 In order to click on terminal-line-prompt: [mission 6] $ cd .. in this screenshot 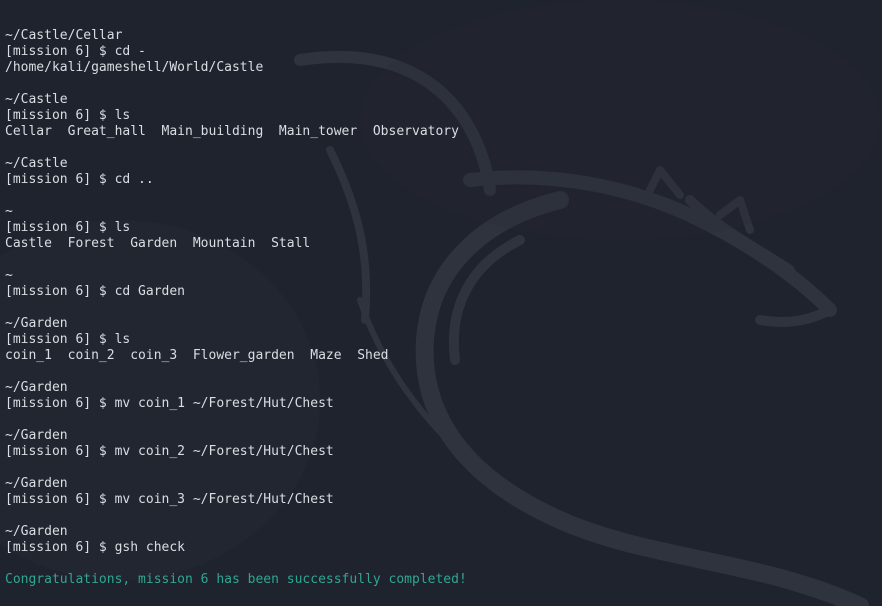, I will do `click(79, 179)`.